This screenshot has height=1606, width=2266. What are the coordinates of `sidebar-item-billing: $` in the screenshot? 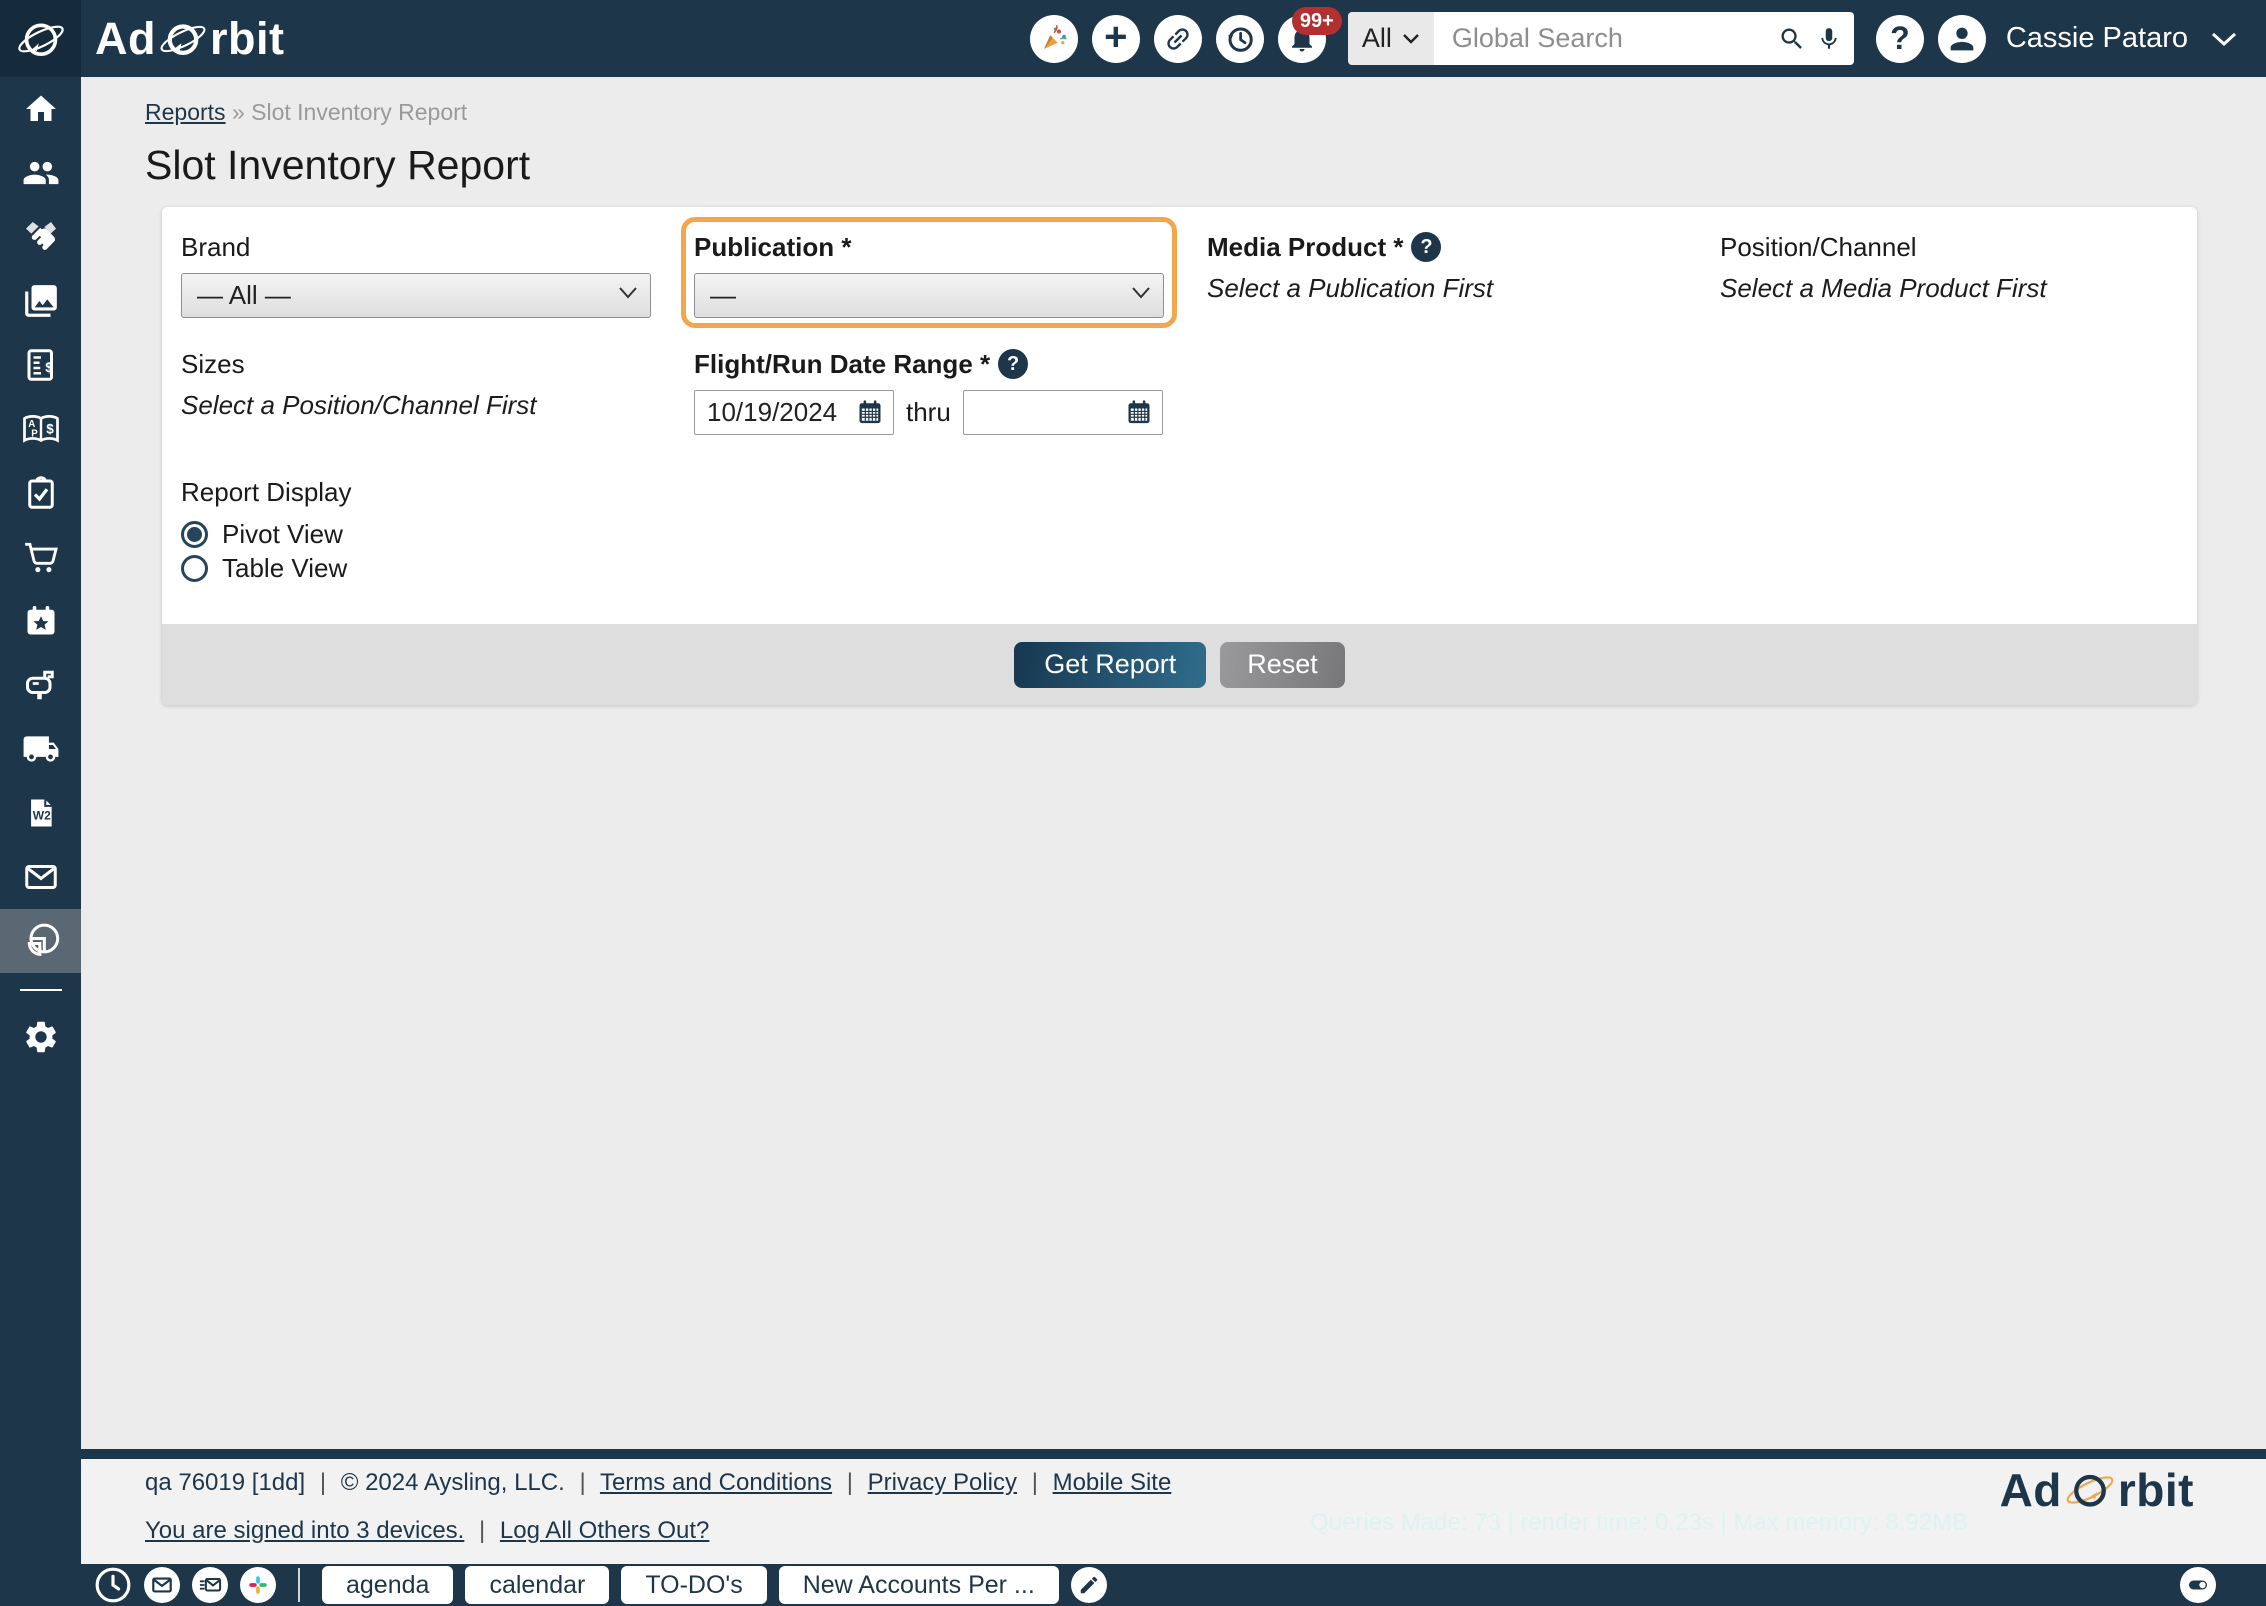 It's located at (40, 365).